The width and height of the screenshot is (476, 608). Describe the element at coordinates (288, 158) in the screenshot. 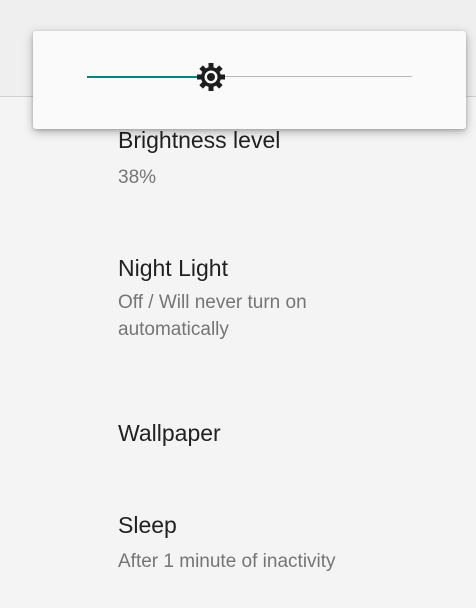

I see `setting-brightness-level: Brightness level 38%` at that location.